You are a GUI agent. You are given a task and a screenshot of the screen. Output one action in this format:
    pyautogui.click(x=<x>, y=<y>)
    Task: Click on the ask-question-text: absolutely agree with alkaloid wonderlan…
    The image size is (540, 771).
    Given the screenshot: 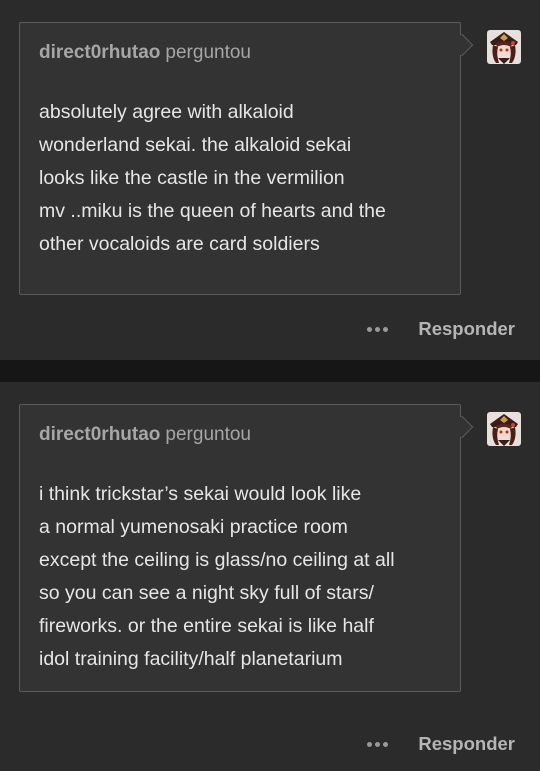 What is the action you would take?
    pyautogui.click(x=212, y=178)
    